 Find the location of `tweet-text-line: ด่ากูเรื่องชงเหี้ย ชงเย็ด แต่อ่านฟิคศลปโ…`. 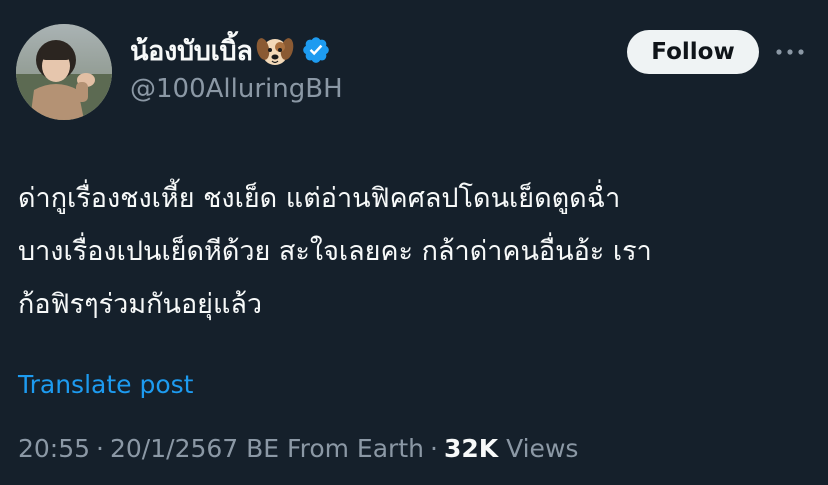

tweet-text-line: ด่ากูเรื่องชงเหี้ย ชงเย็ด แต่อ่านฟิคศลปโ… is located at coordinates (319, 198).